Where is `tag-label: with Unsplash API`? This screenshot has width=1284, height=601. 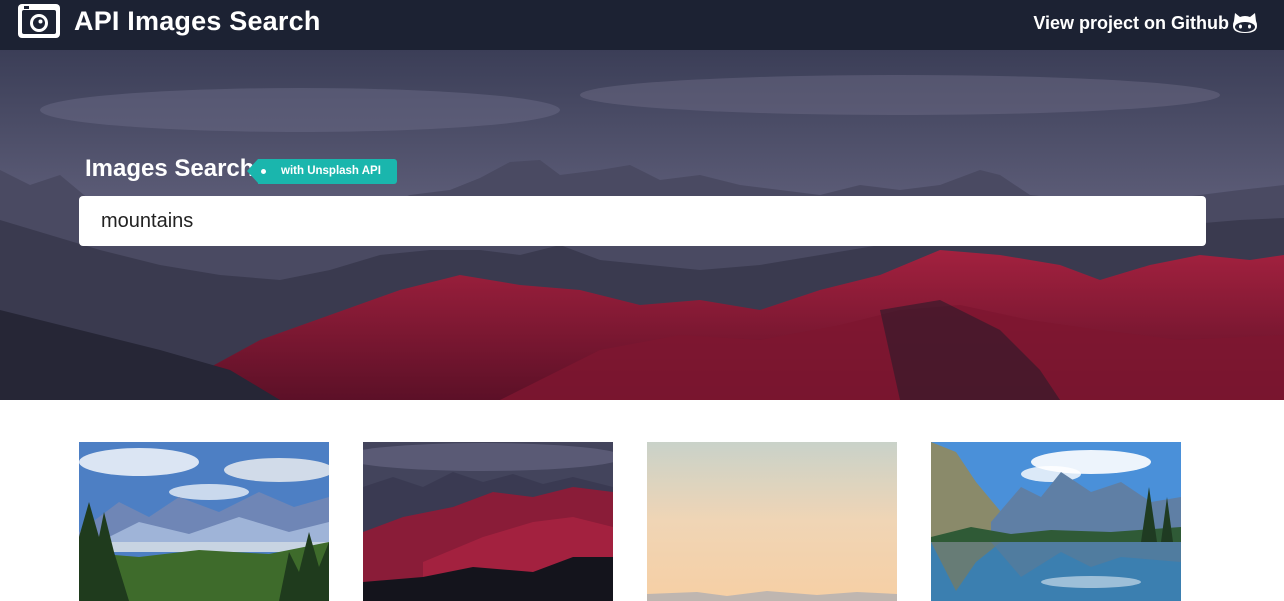 tag-label: with Unsplash API is located at coordinates (331, 171).